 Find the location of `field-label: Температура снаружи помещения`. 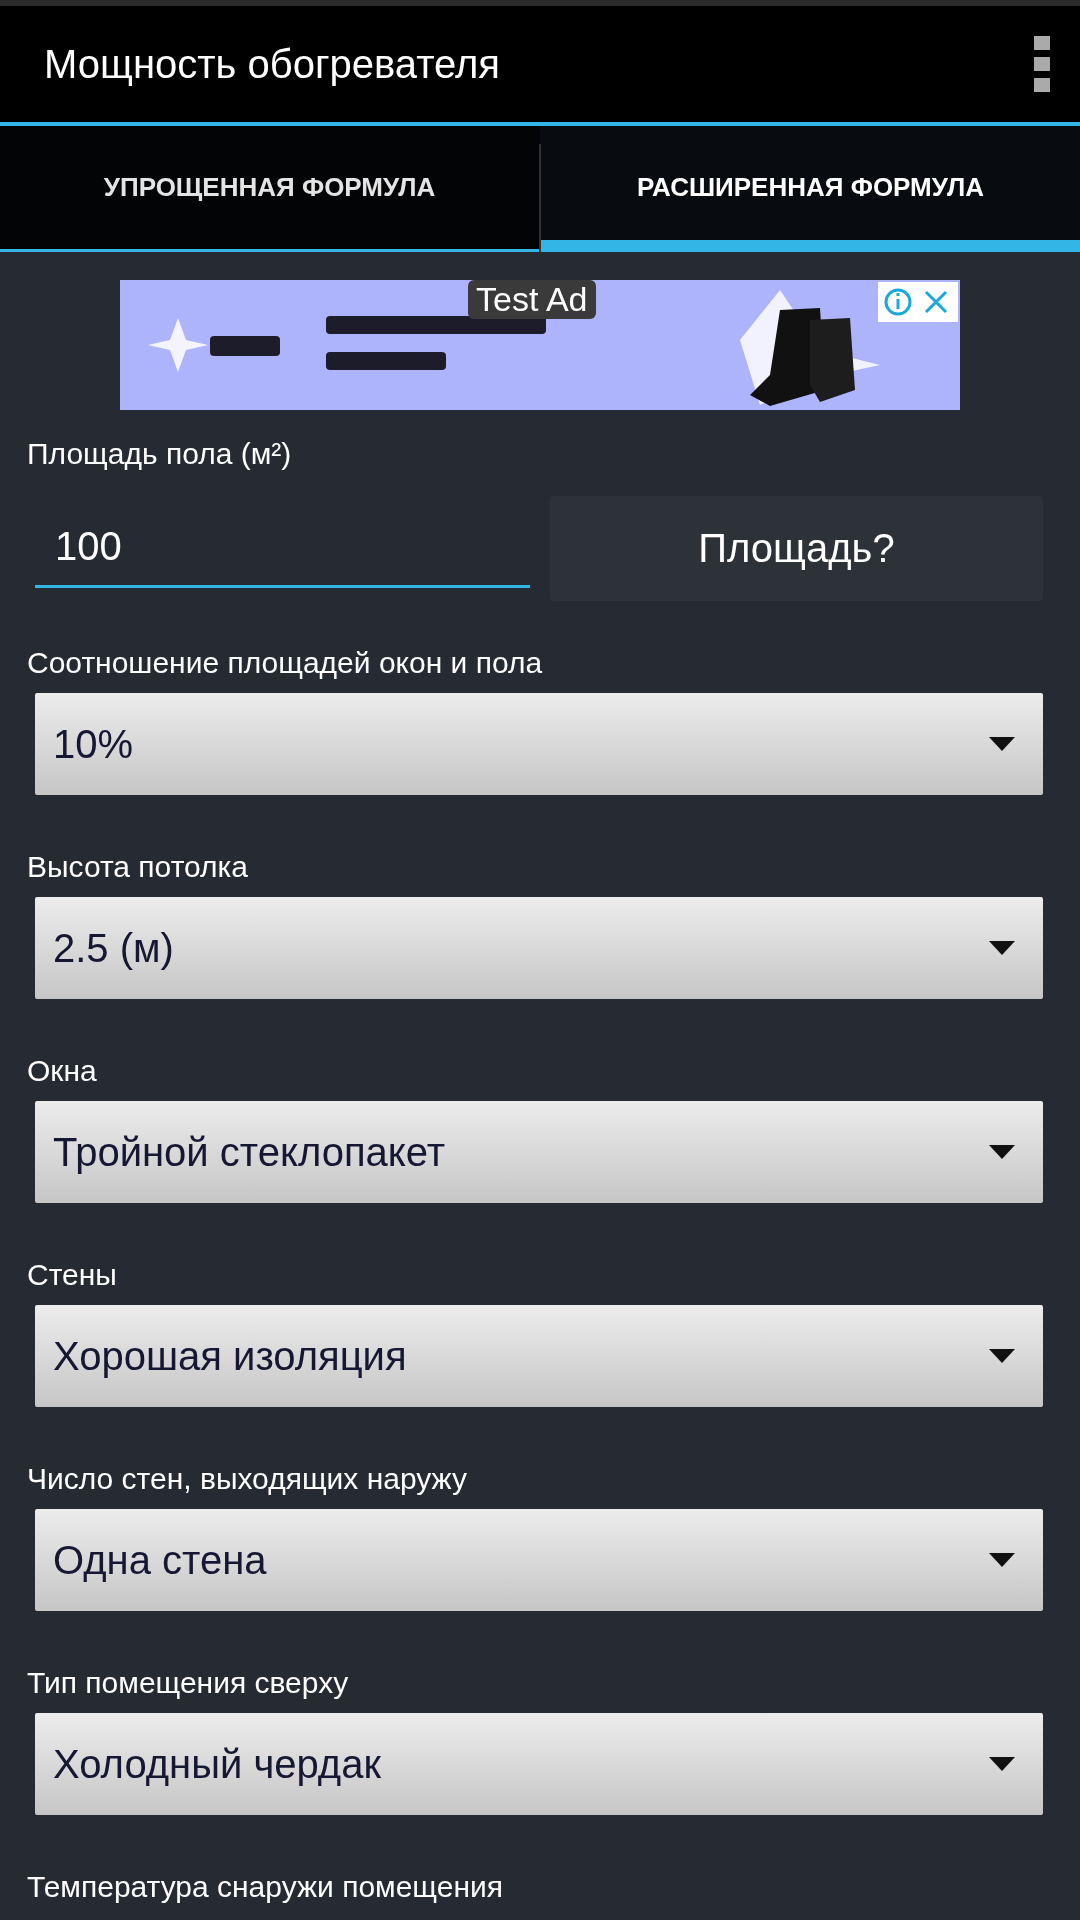

field-label: Температура снаружи помещения is located at coordinates (265, 1887).